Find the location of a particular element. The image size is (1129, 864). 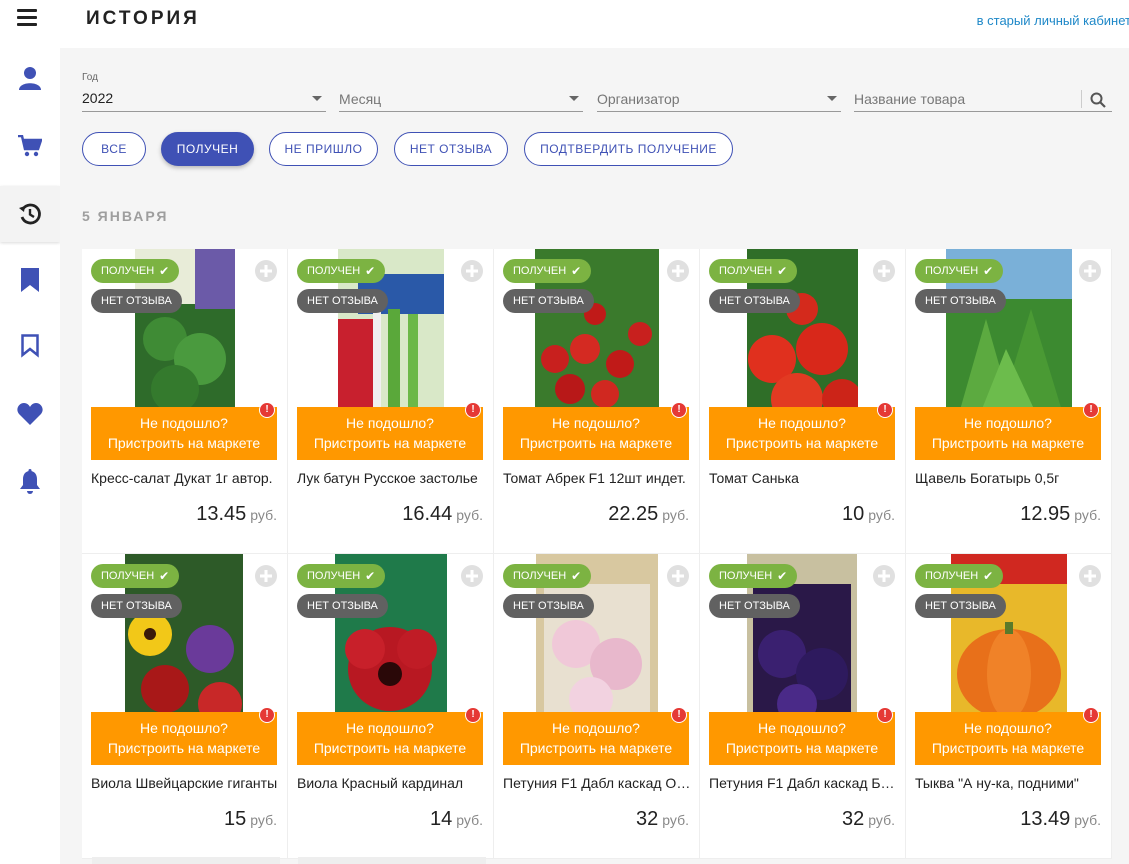

sidebar-item-favorites is located at coordinates (30, 414).